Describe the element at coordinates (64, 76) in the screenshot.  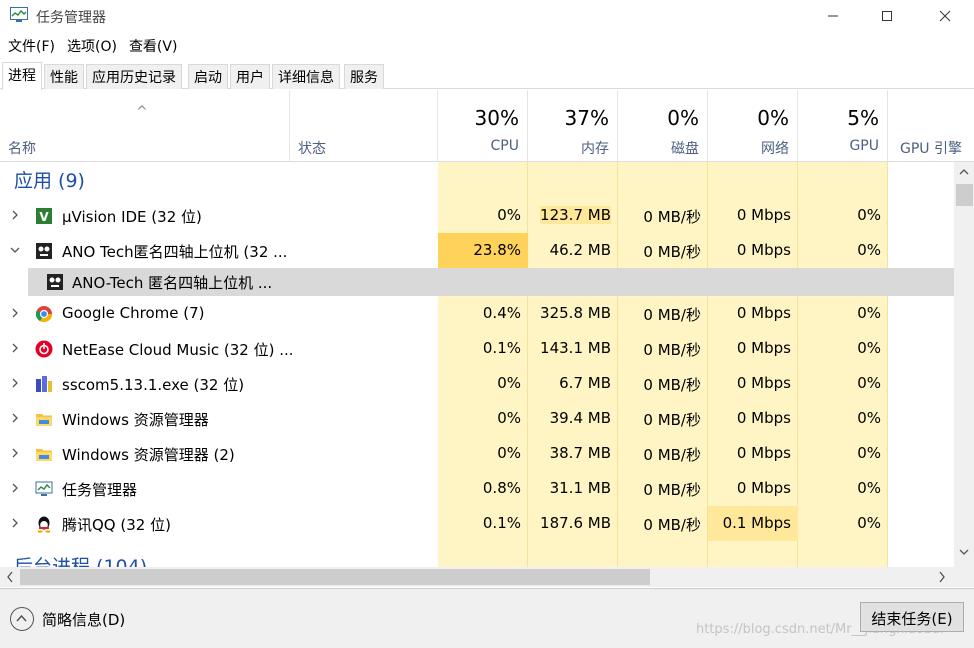
I see `tab-performance: 性能` at that location.